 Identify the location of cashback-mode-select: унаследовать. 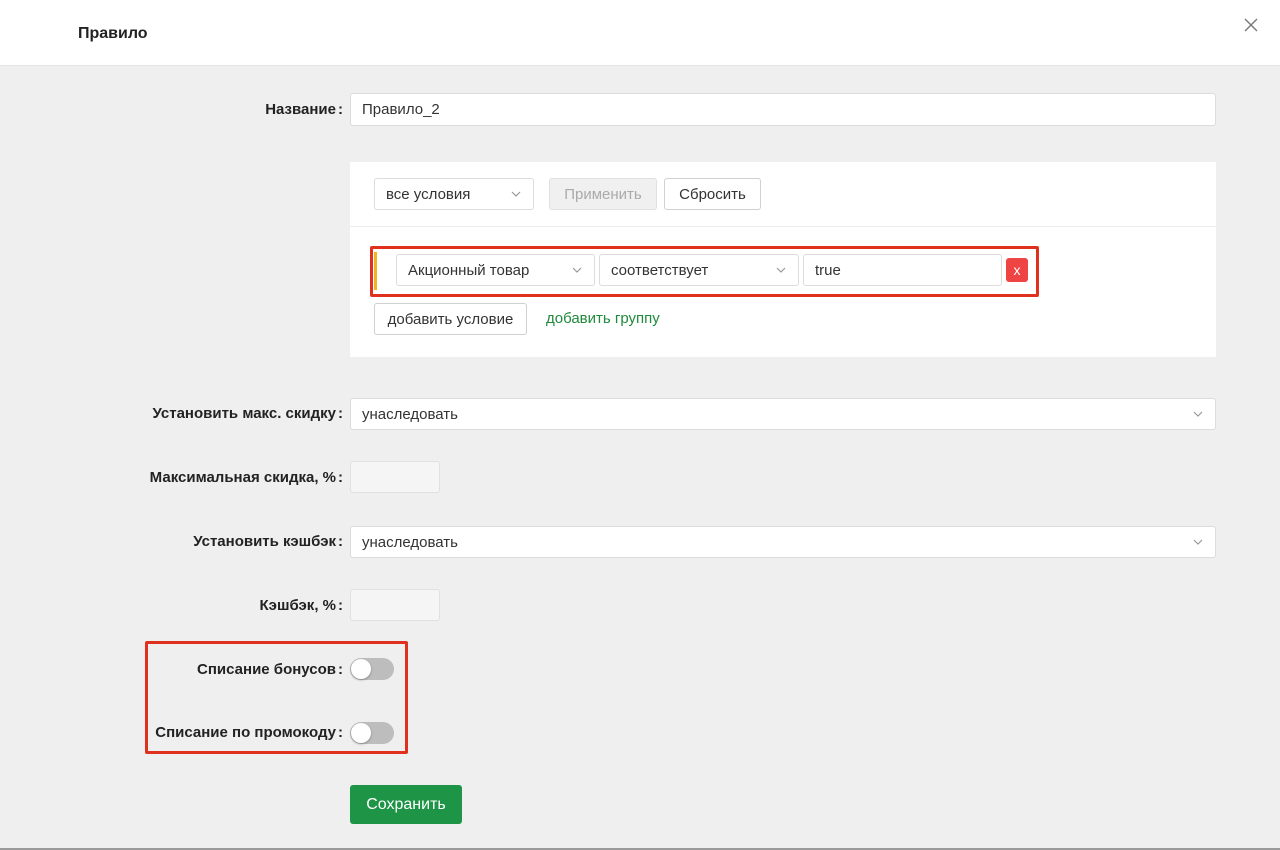
(783, 542).